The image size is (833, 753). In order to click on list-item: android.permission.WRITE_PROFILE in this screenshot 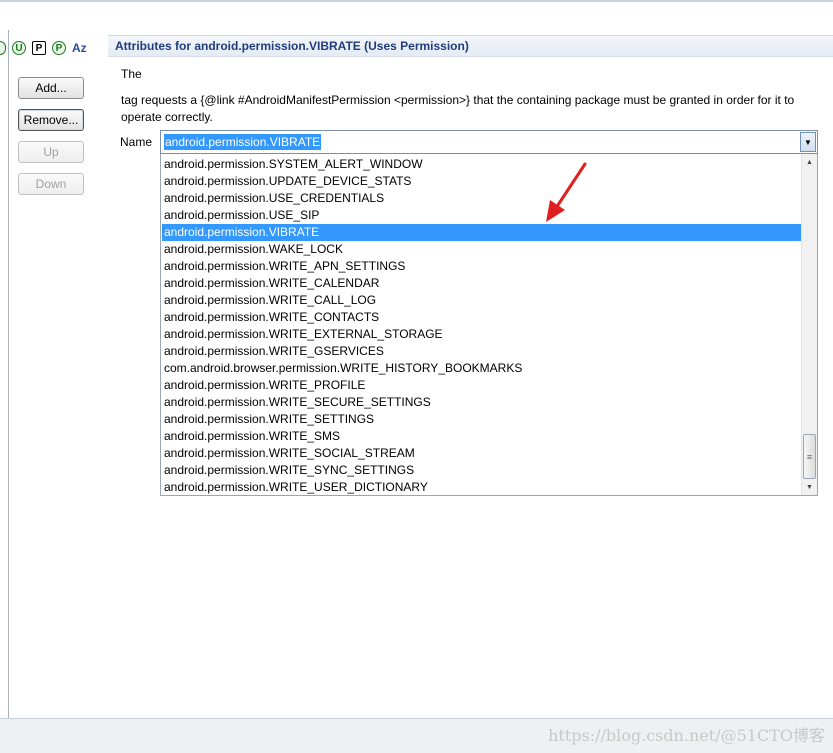, I will do `click(481, 385)`.